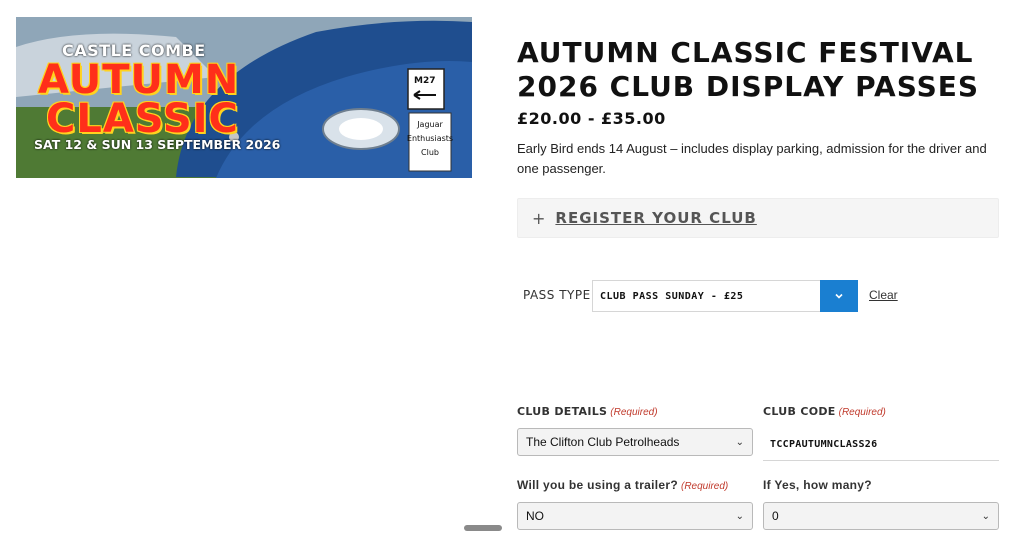 Image resolution: width=1024 pixels, height=538 pixels. I want to click on pass-type-dropdown-button, so click(839, 296).